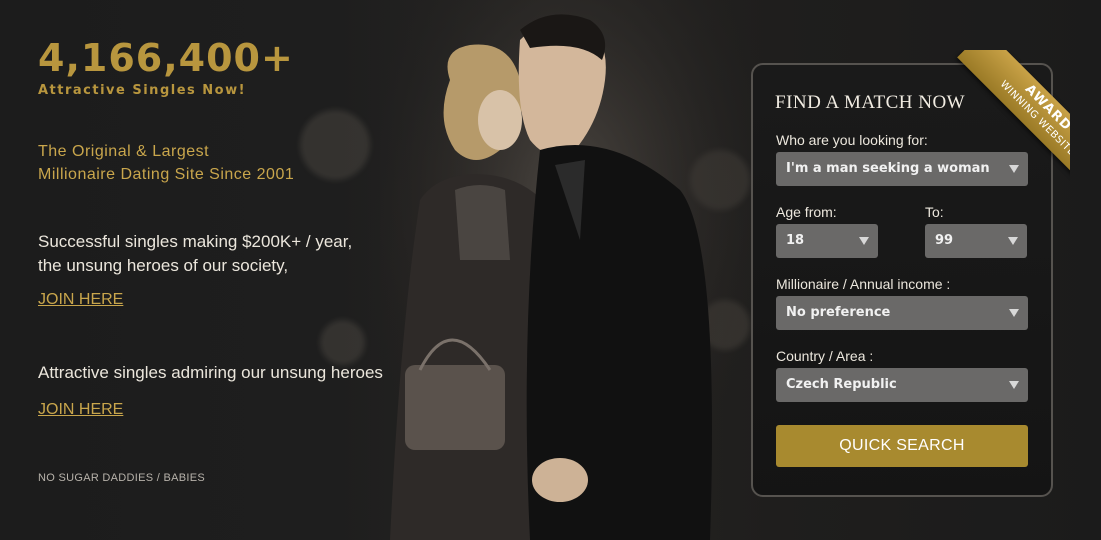  Describe the element at coordinates (827, 241) in the screenshot. I see `age-from-select: 18` at that location.